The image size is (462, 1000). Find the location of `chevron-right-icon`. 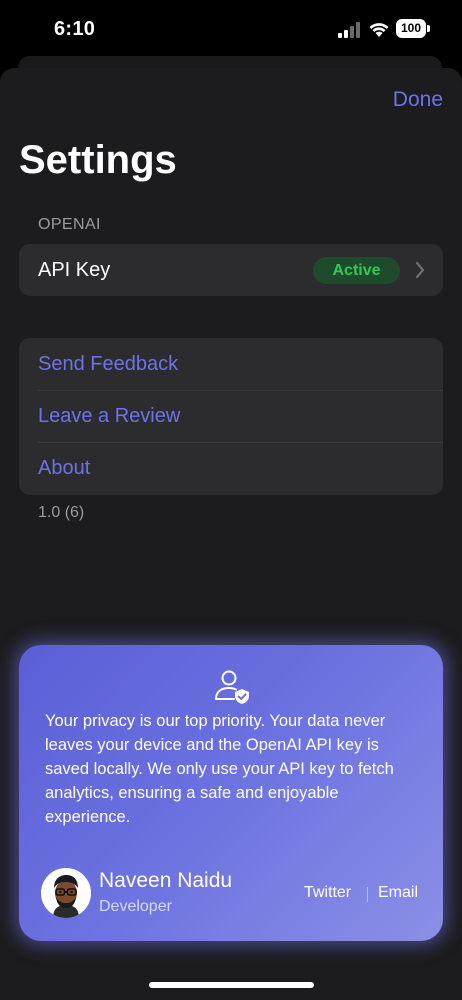

chevron-right-icon is located at coordinates (420, 270).